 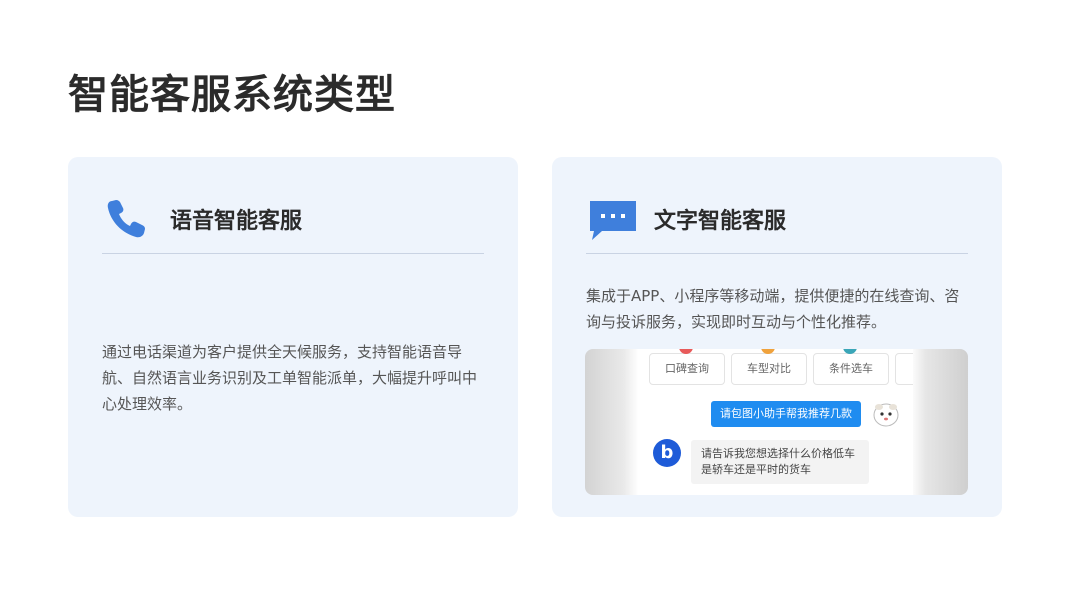 What do you see at coordinates (236, 221) in the screenshot?
I see `card-title: 语音智能客服` at bounding box center [236, 221].